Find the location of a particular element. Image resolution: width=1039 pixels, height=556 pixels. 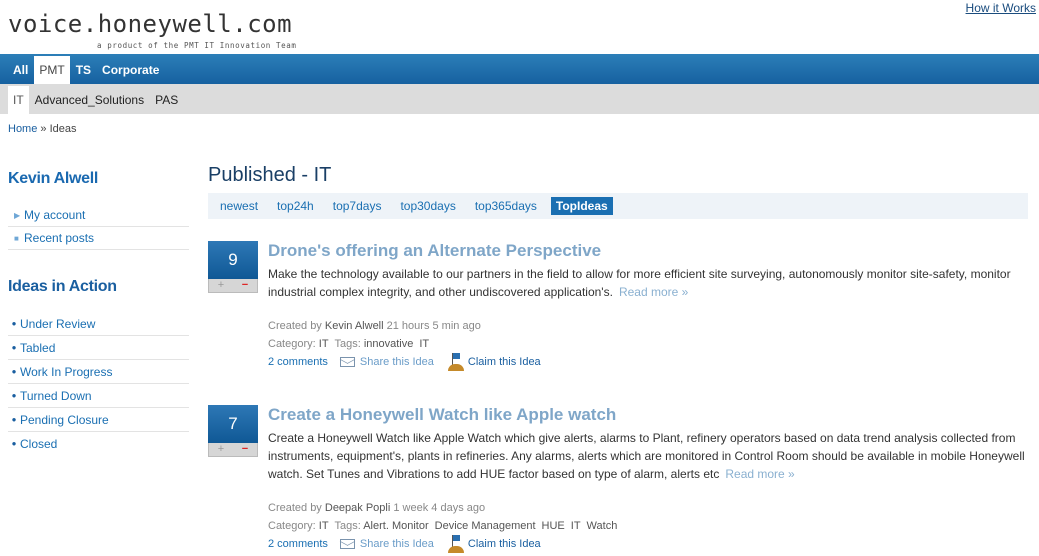

tag-link: Device Management is located at coordinates (485, 526).